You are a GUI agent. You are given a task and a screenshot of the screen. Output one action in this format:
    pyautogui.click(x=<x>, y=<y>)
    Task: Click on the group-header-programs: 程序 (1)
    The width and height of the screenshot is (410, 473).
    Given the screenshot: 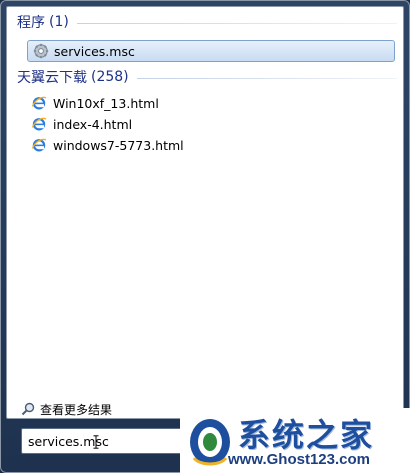 What is the action you would take?
    pyautogui.click(x=207, y=22)
    